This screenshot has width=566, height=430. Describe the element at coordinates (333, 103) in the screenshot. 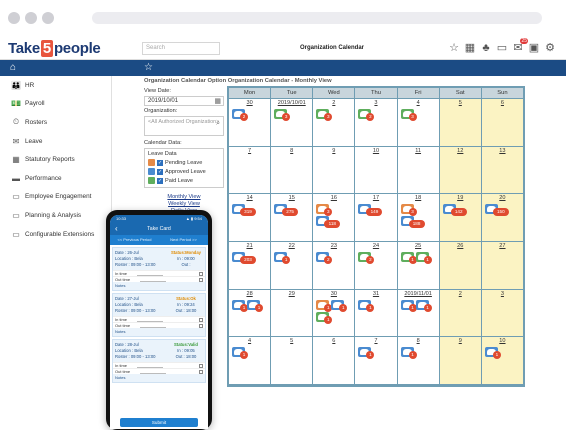

I see `calendar-date-link: 2` at that location.